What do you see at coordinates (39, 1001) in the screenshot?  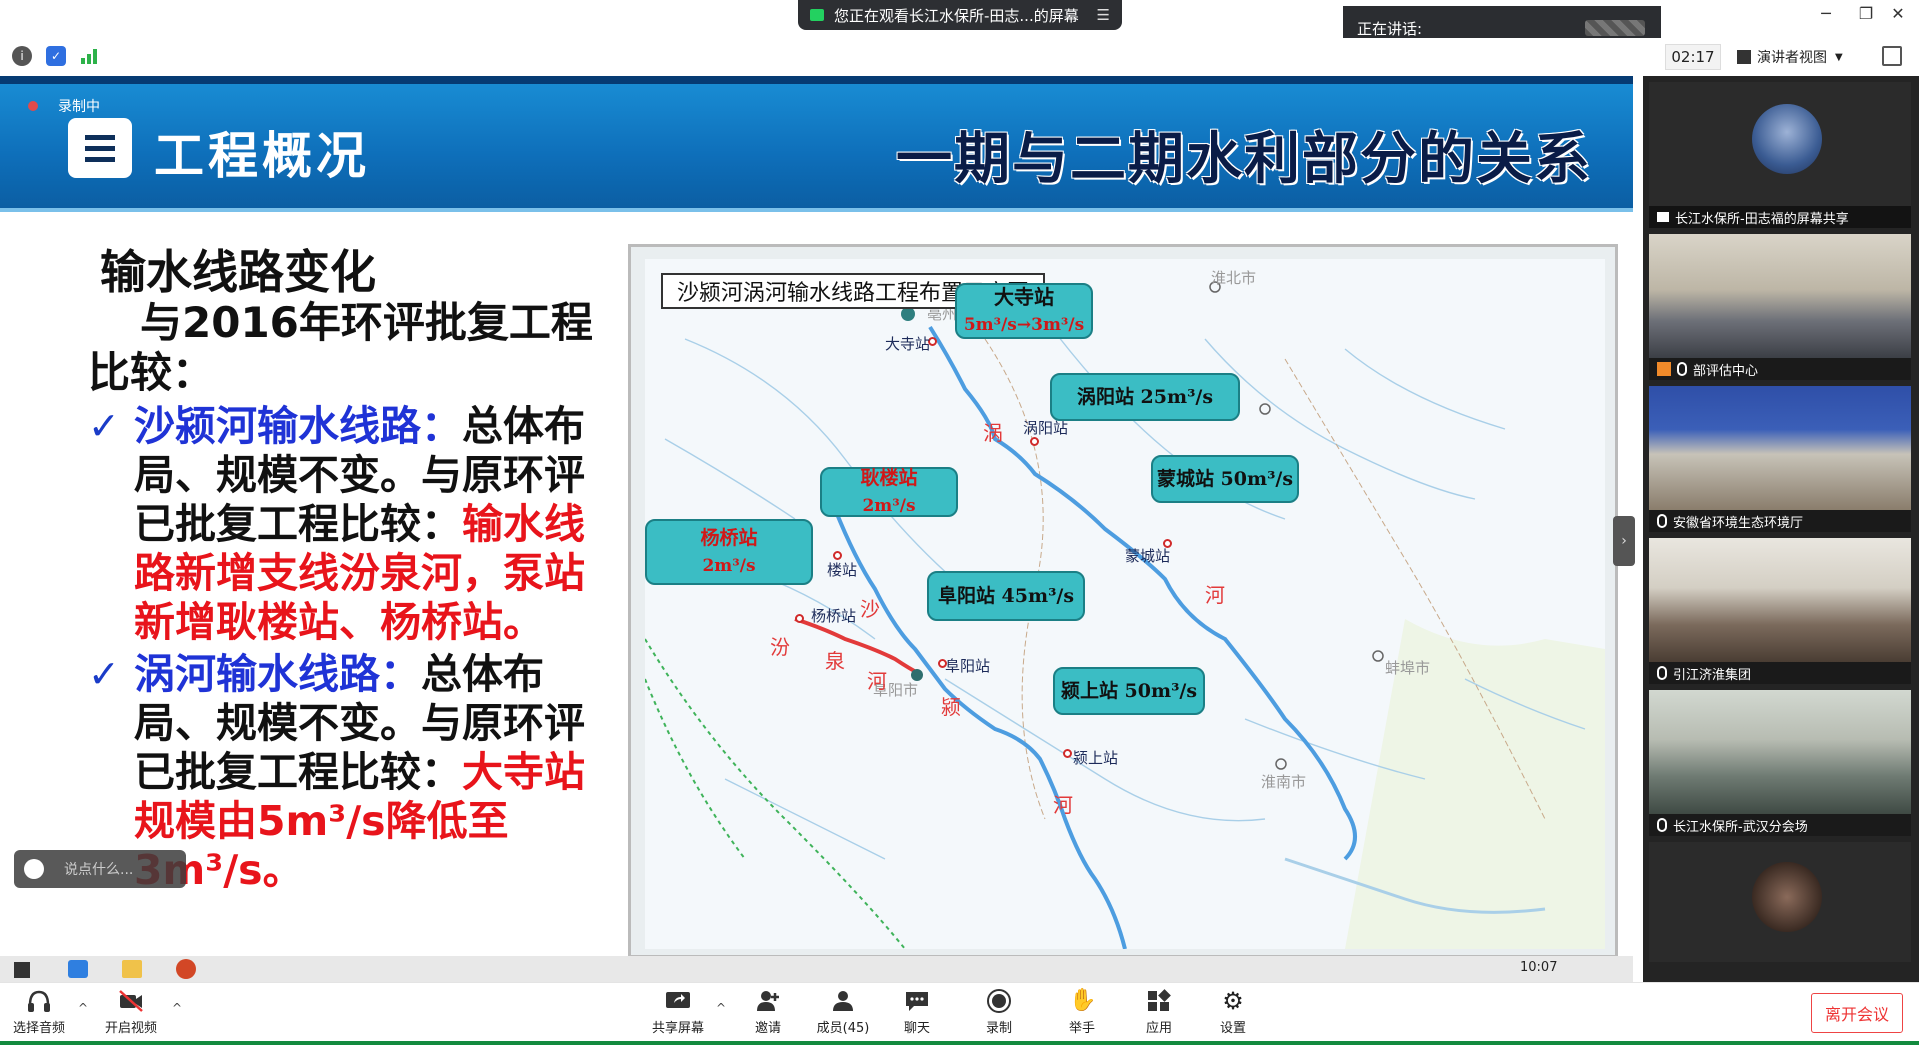 I see `headset-icon` at bounding box center [39, 1001].